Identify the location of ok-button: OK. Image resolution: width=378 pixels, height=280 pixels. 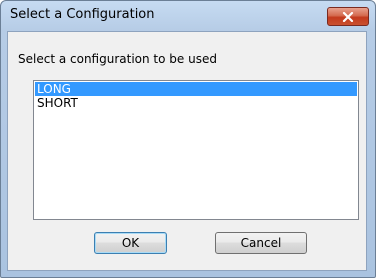
(130, 243).